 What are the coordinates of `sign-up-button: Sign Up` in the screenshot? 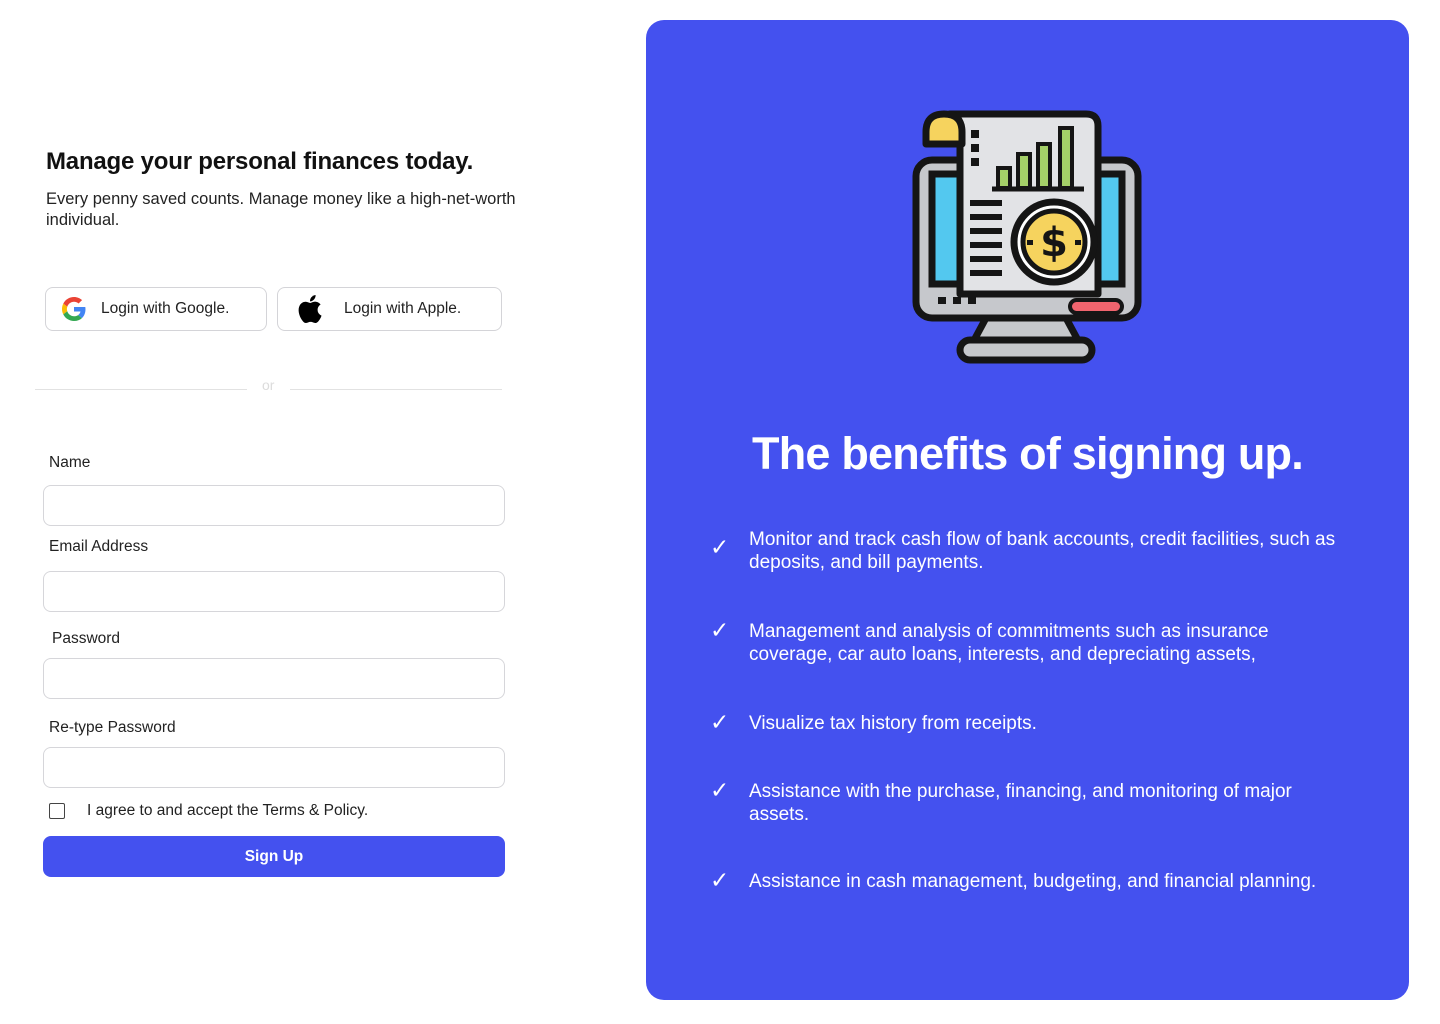 It's located at (274, 856).